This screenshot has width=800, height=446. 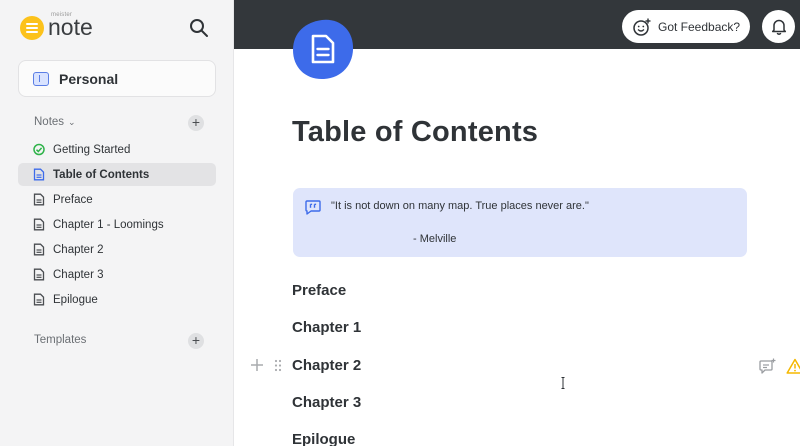 I want to click on sidebar-item-preface: Preface, so click(x=117, y=199).